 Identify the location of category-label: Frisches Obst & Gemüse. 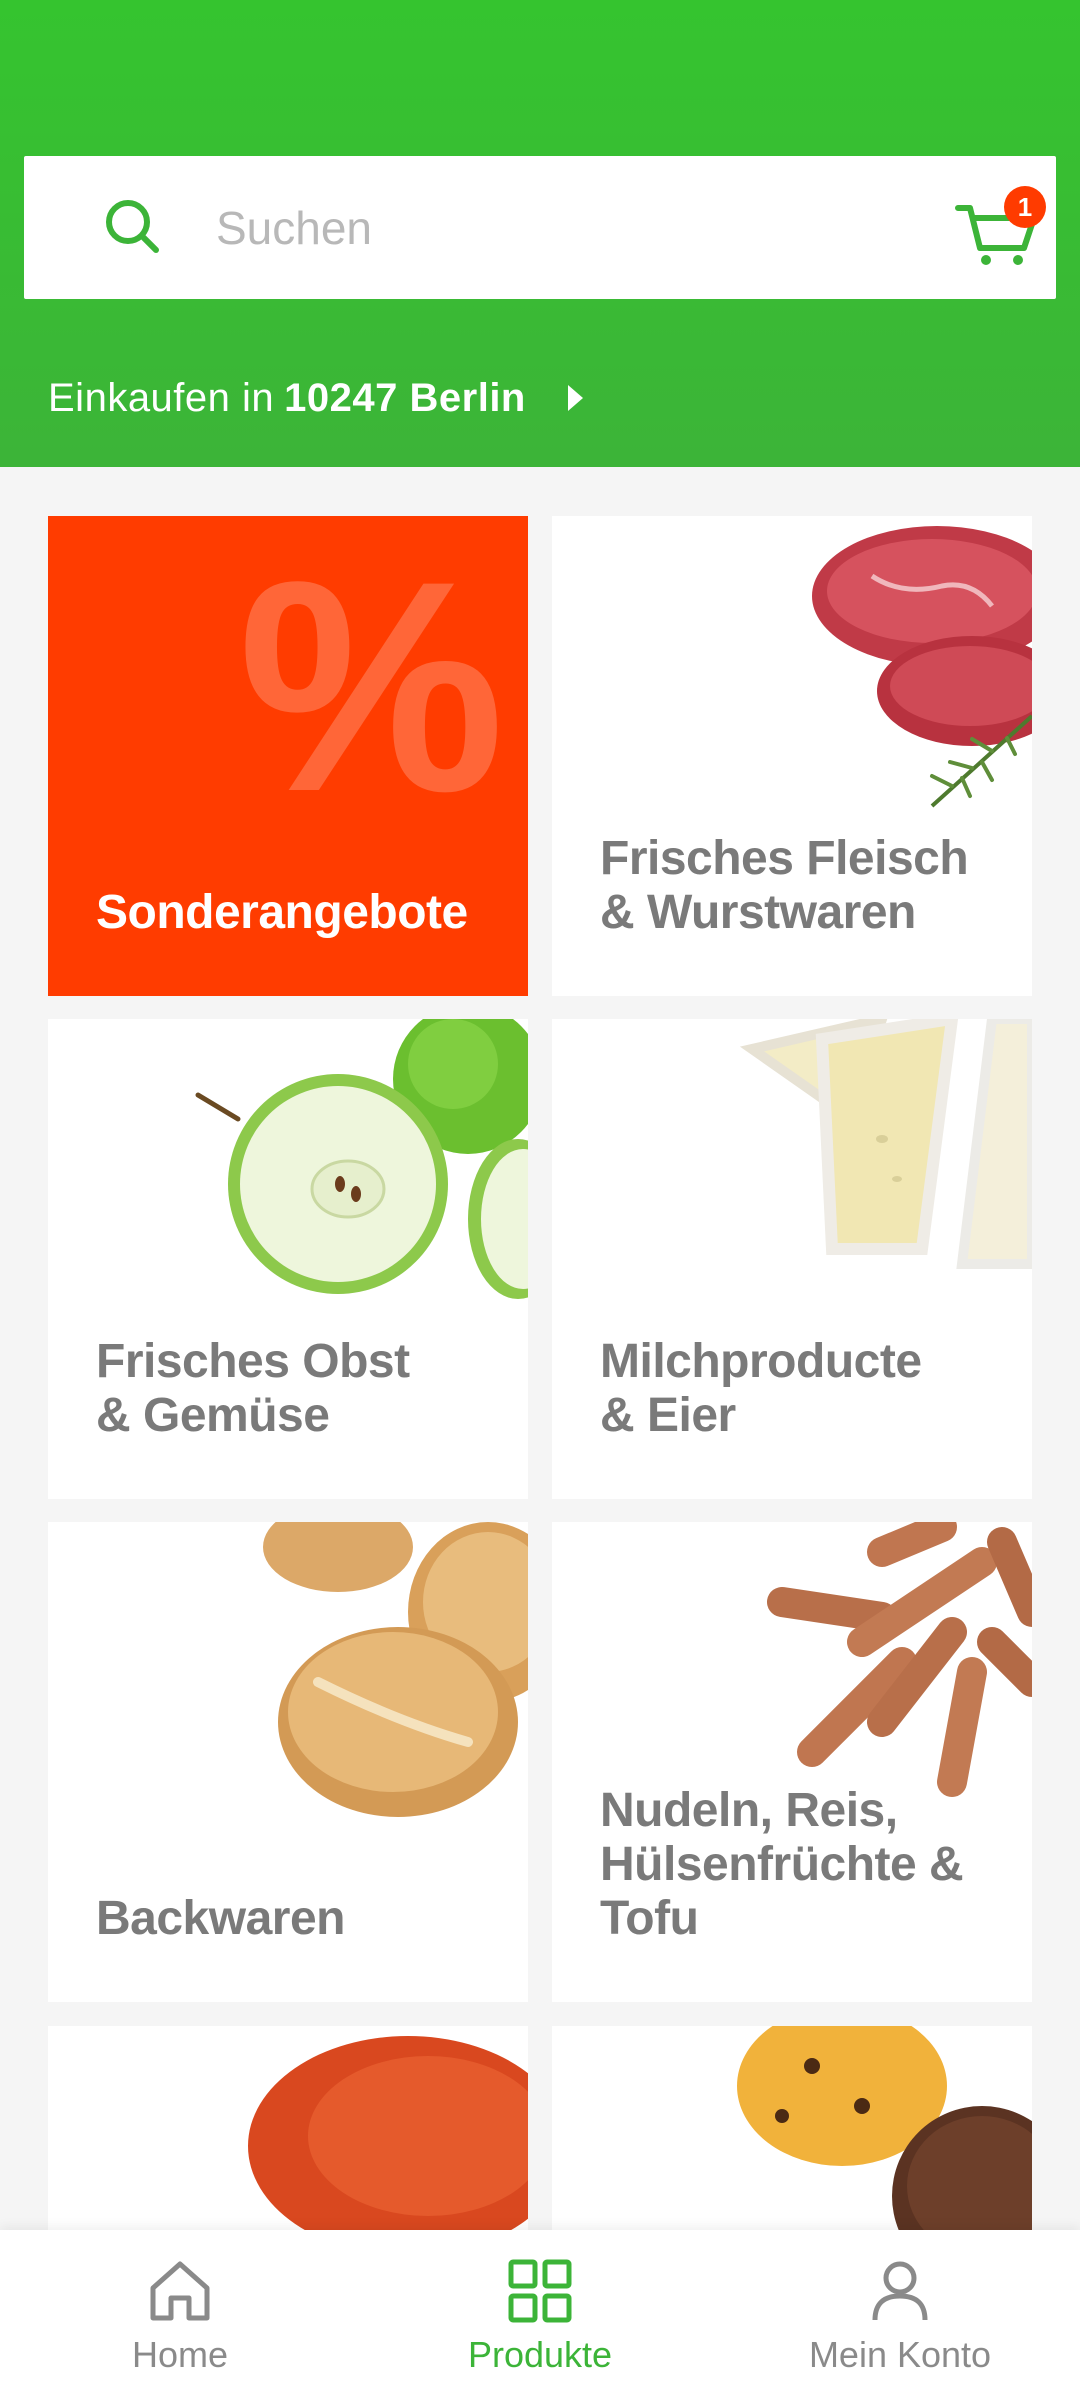
(253, 1388).